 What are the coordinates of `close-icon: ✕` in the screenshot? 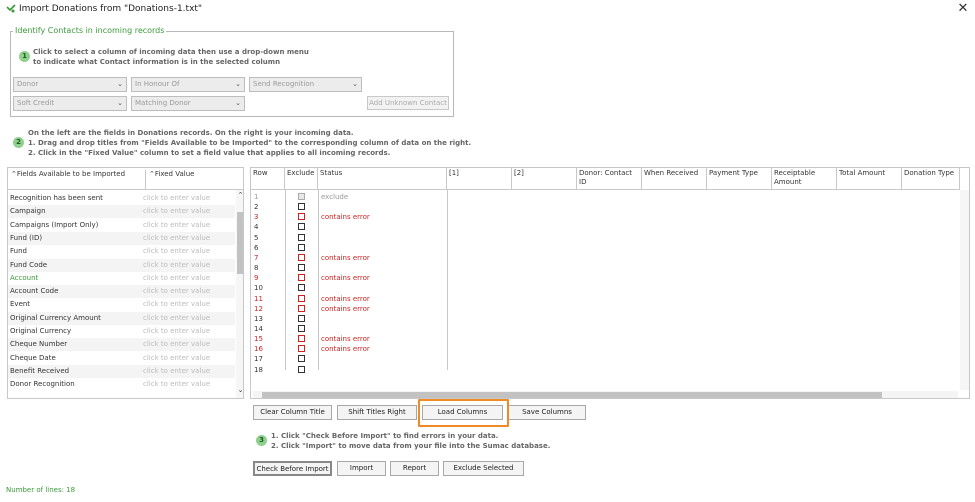 It's located at (963, 9).